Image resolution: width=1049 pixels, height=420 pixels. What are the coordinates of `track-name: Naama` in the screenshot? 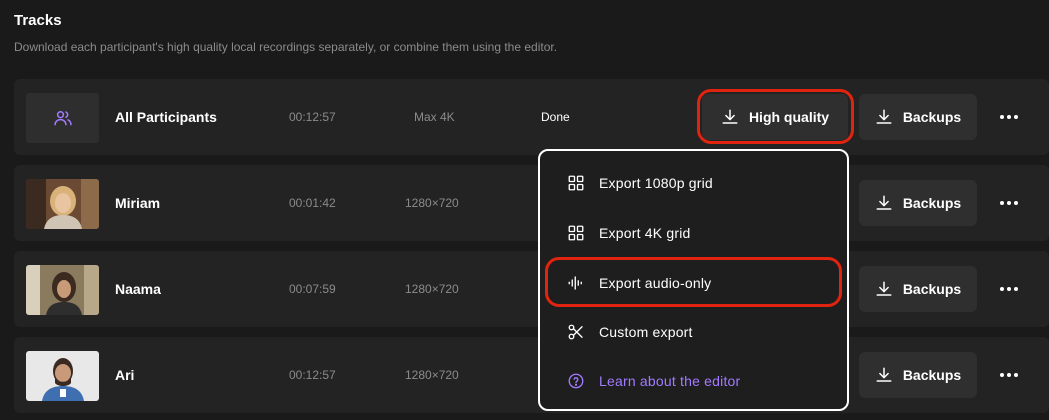 It's located at (138, 289).